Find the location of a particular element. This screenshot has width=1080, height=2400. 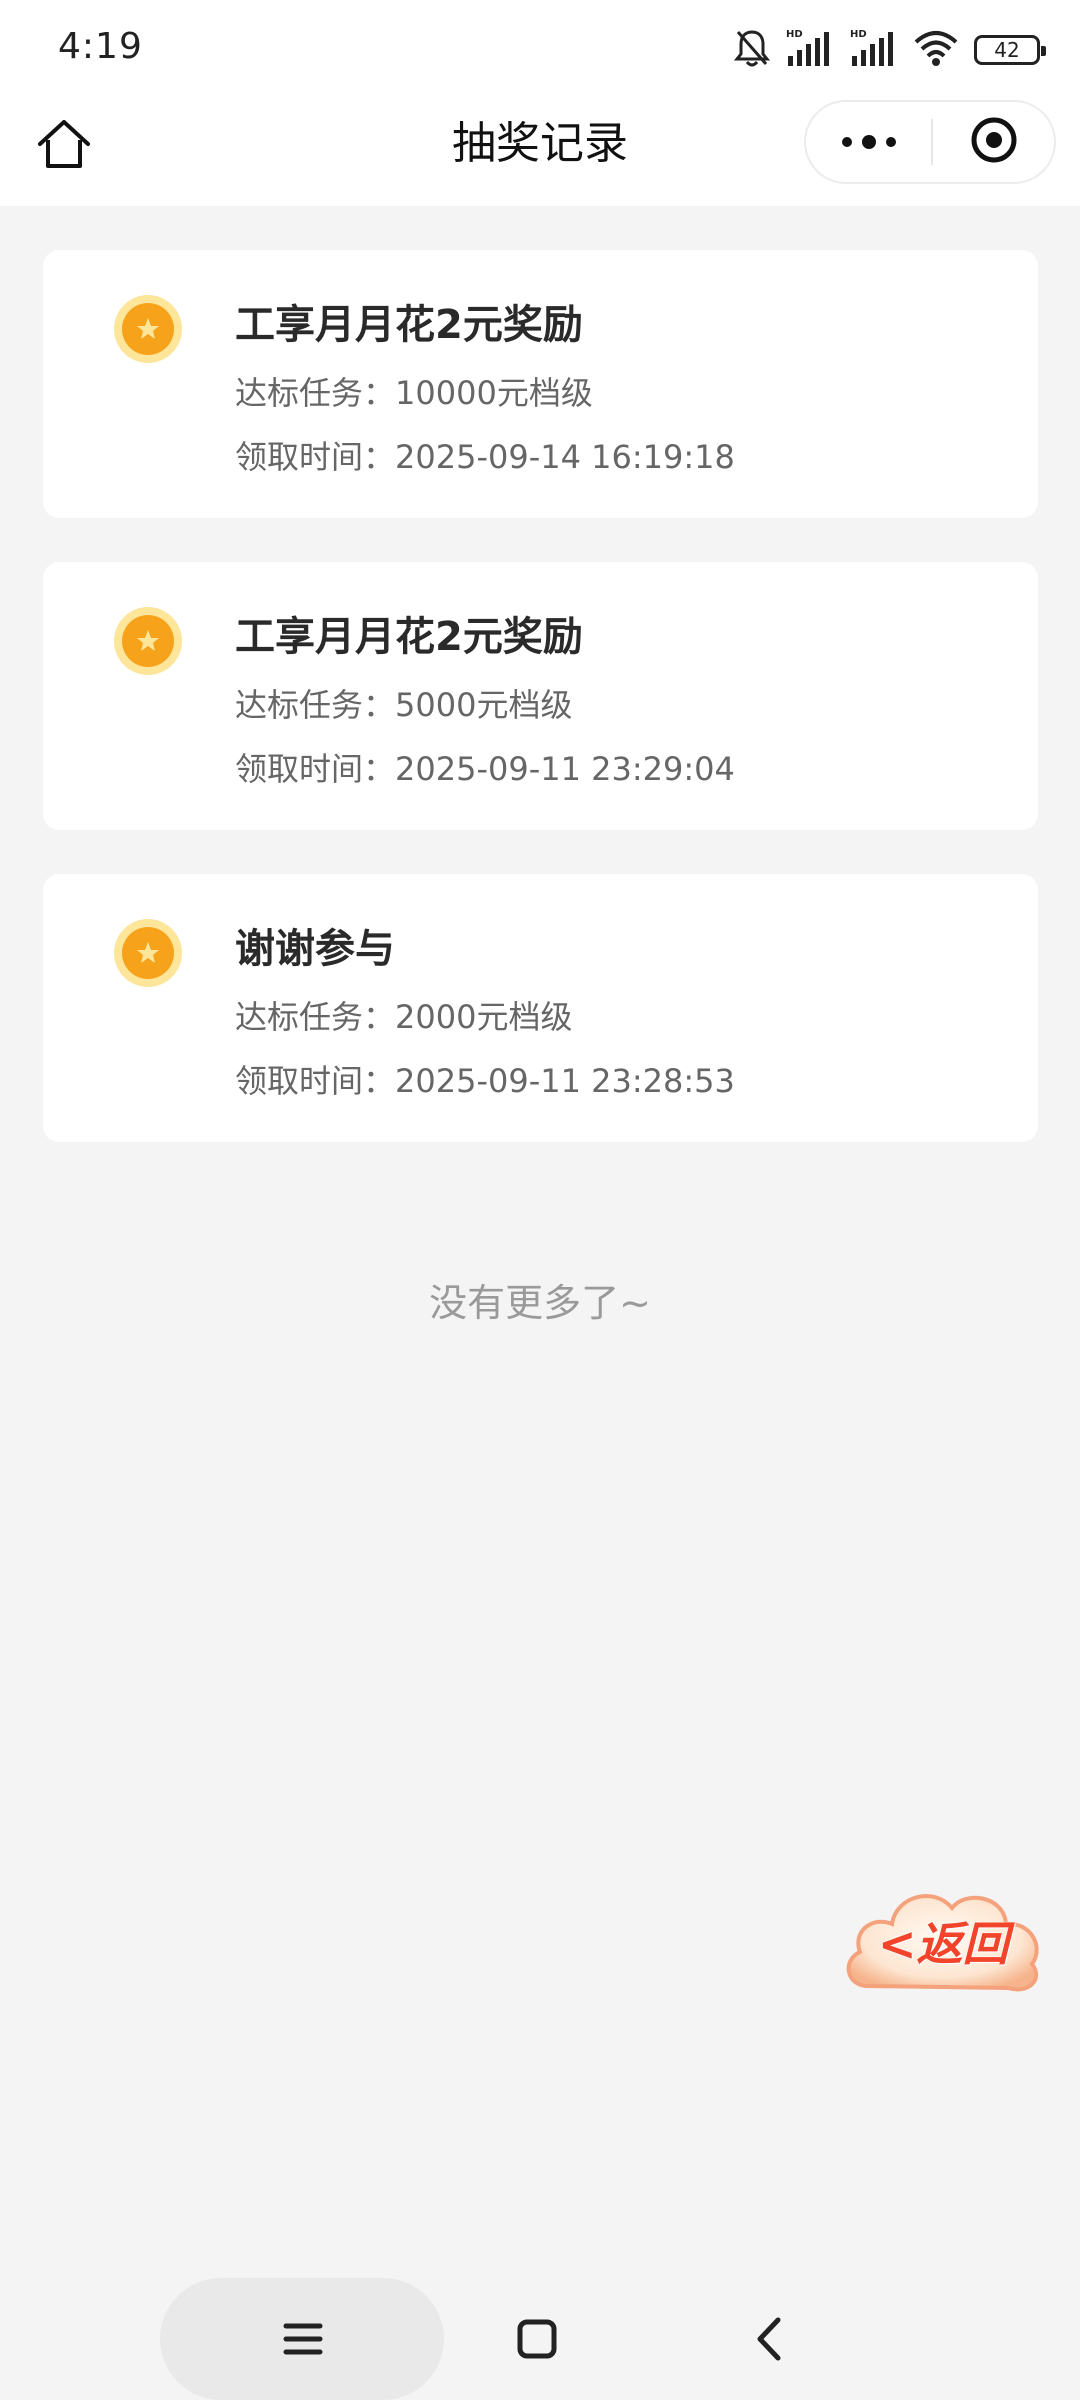

record-time: 领取时间：2025-09-11 23:28:53 is located at coordinates (485, 1079).